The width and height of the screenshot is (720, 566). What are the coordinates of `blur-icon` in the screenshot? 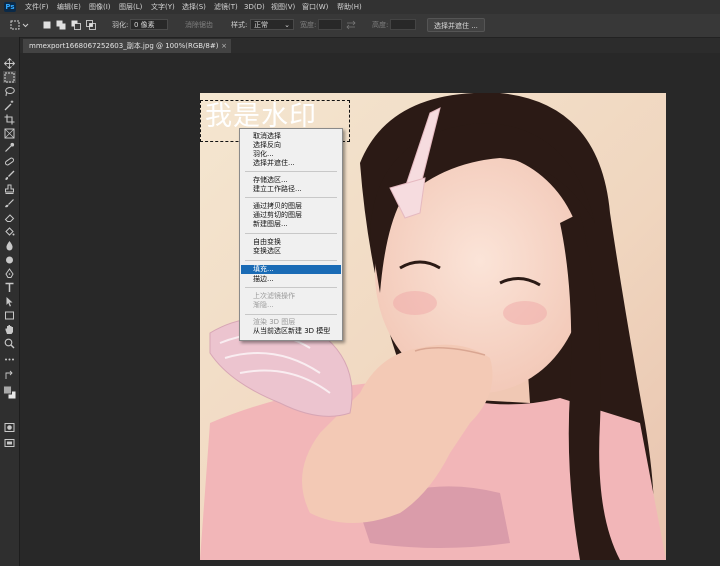 It's located at (9, 245).